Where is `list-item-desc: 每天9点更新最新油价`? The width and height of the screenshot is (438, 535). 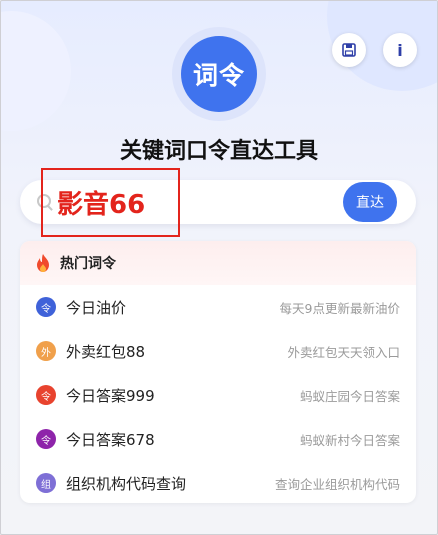
list-item-desc: 每天9点更新最新油价 is located at coordinates (339, 308).